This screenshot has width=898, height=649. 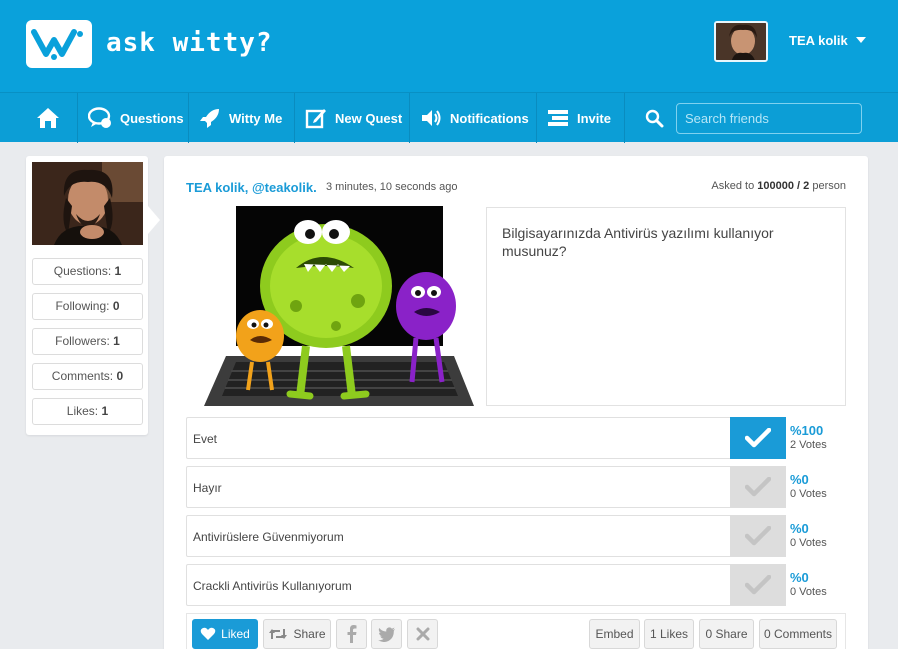 I want to click on twitter-icon, so click(x=386, y=634).